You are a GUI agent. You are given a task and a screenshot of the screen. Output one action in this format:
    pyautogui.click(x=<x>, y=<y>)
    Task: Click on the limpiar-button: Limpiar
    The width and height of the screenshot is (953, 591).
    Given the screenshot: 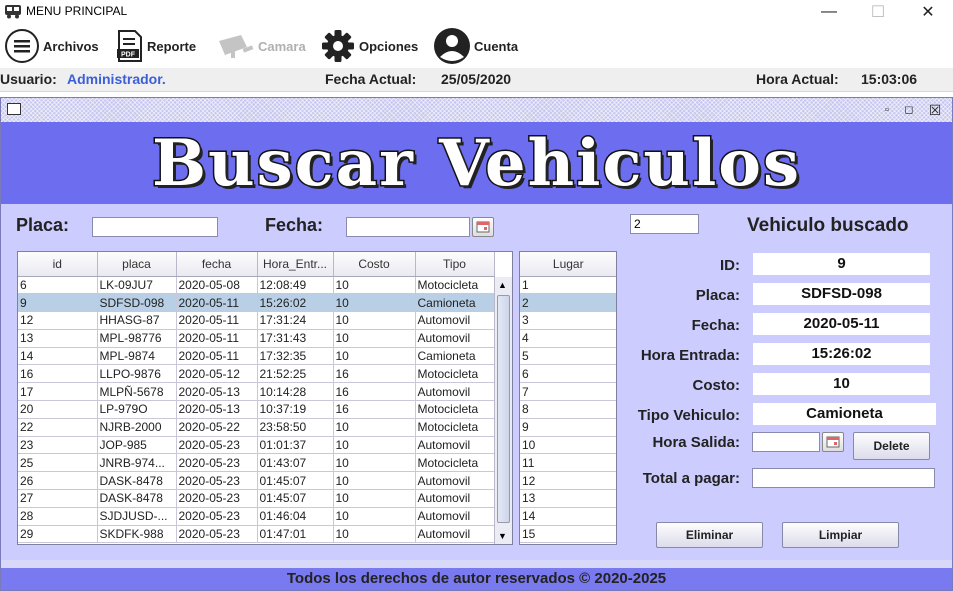 What is the action you would take?
    pyautogui.click(x=840, y=535)
    